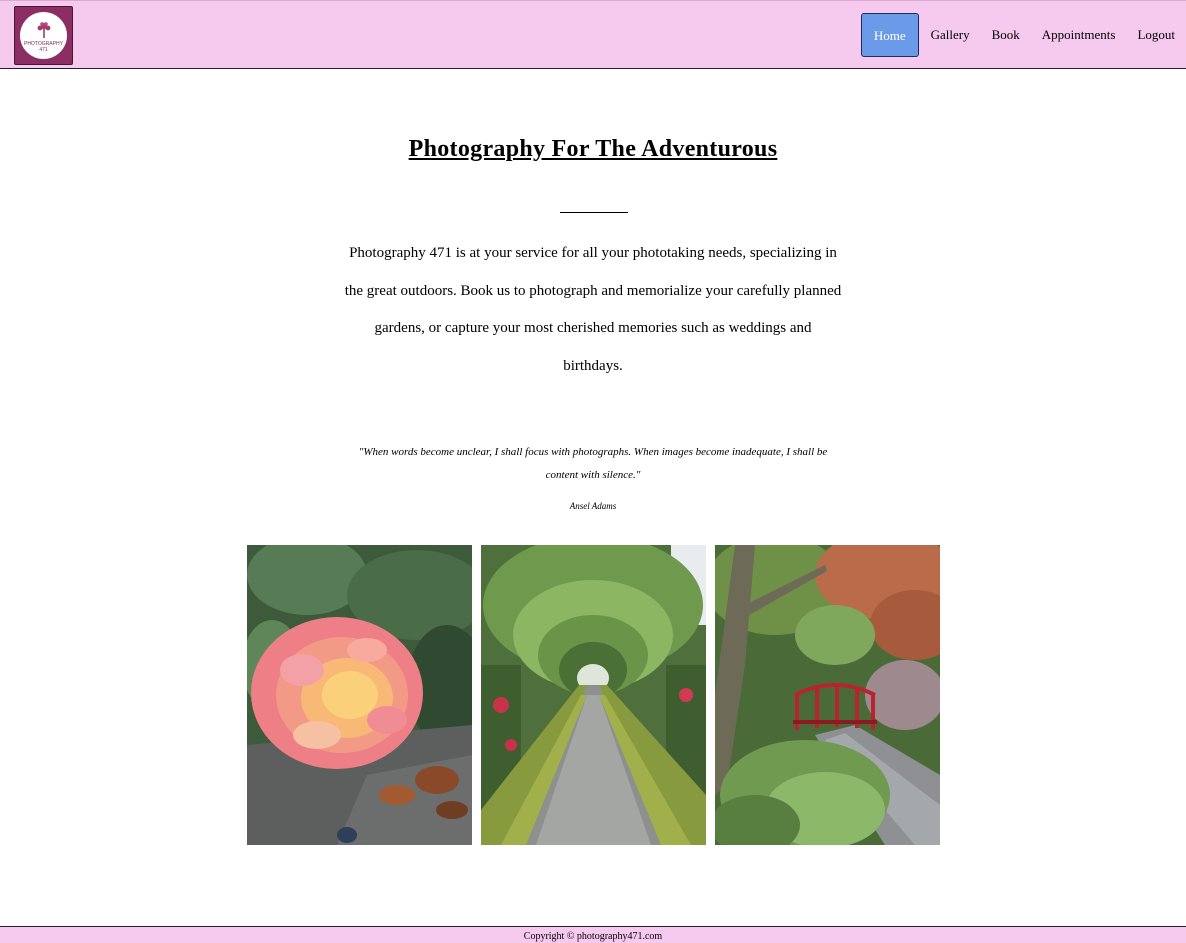 Image resolution: width=1186 pixels, height=943 pixels. I want to click on nav-logout: Logout, so click(1156, 35).